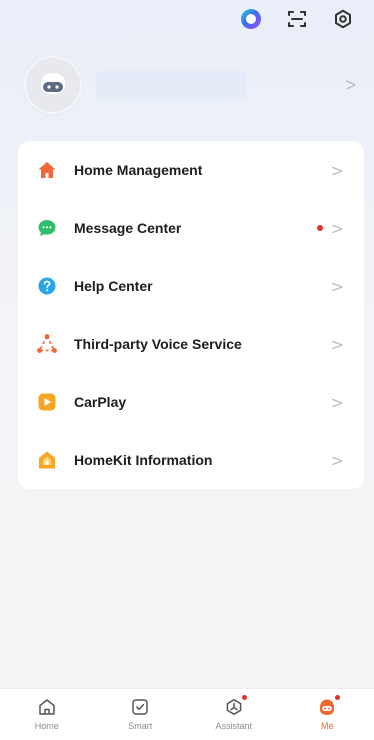  I want to click on menu-item-label: CarPlay, so click(100, 402).